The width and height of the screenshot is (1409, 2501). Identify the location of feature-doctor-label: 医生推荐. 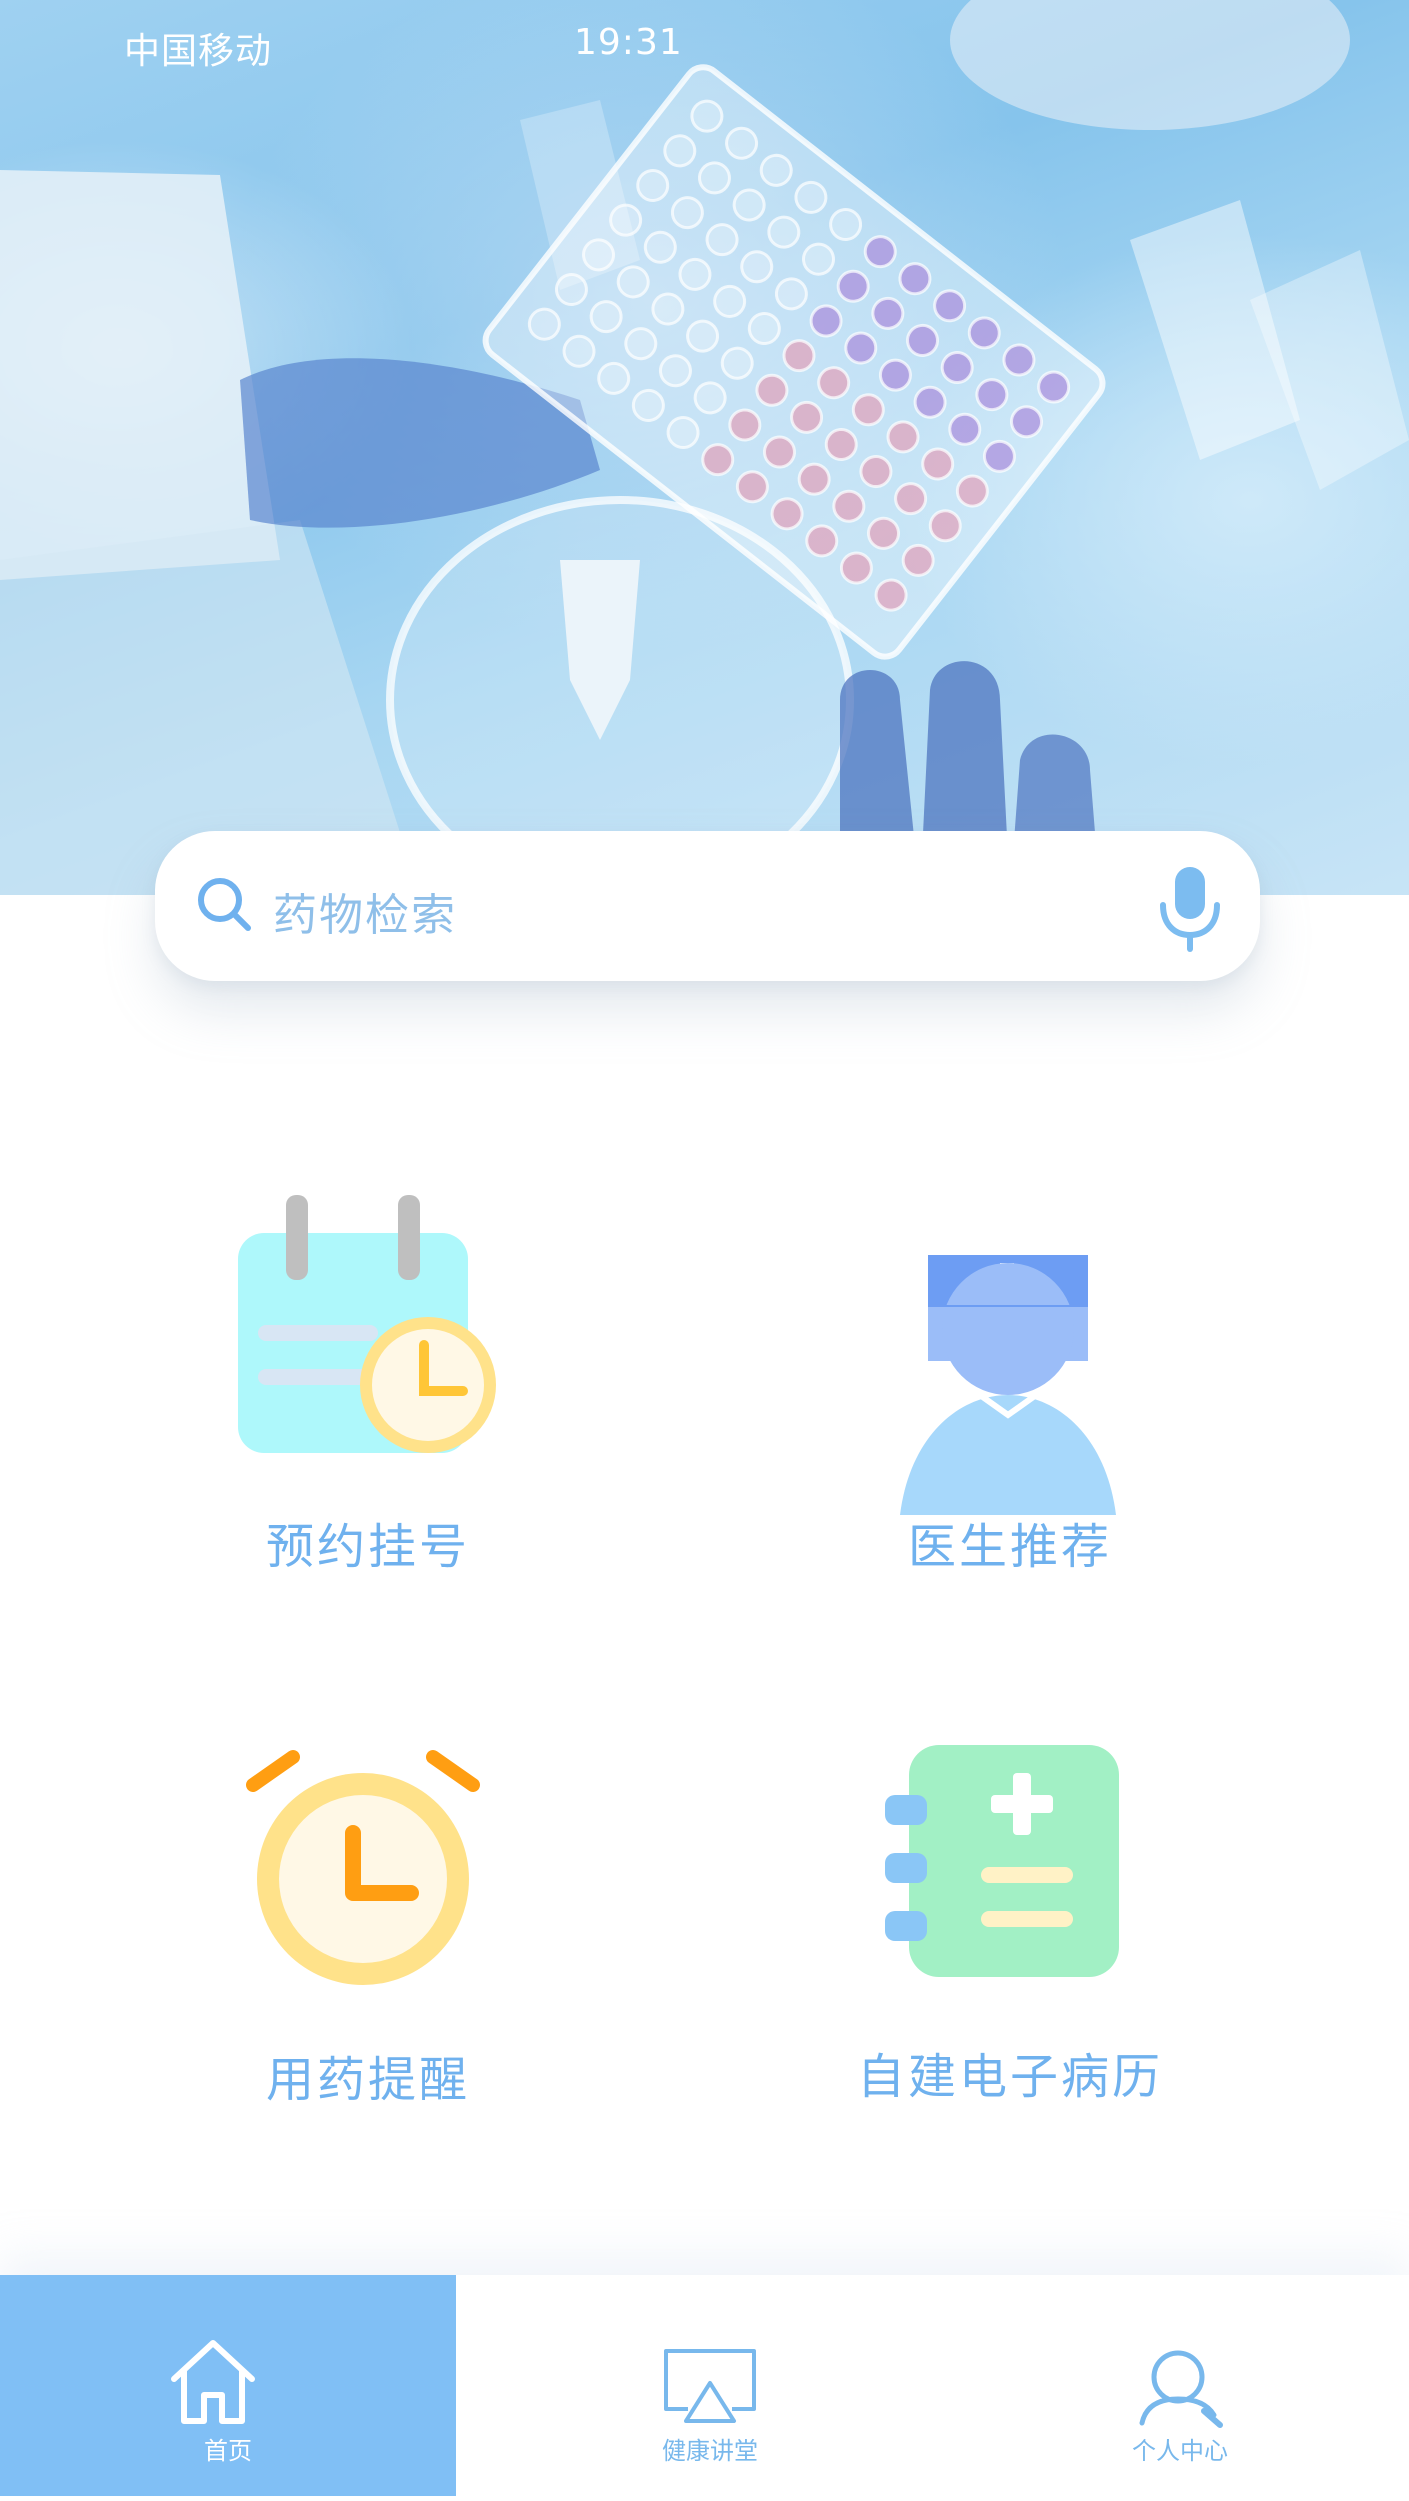
(1009, 1547).